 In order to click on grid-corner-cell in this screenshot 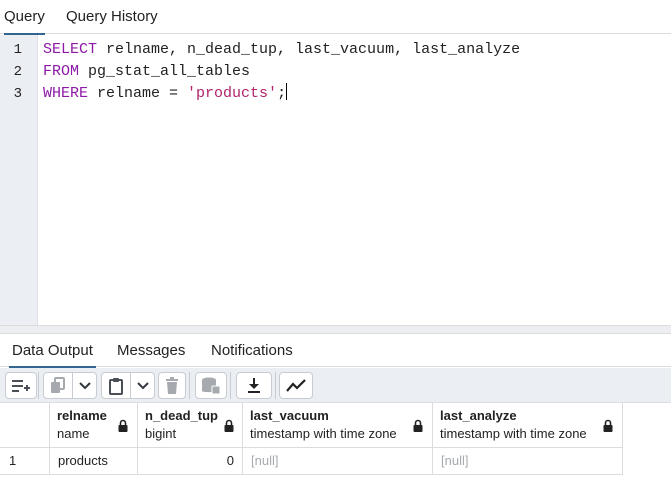, I will do `click(25, 425)`.